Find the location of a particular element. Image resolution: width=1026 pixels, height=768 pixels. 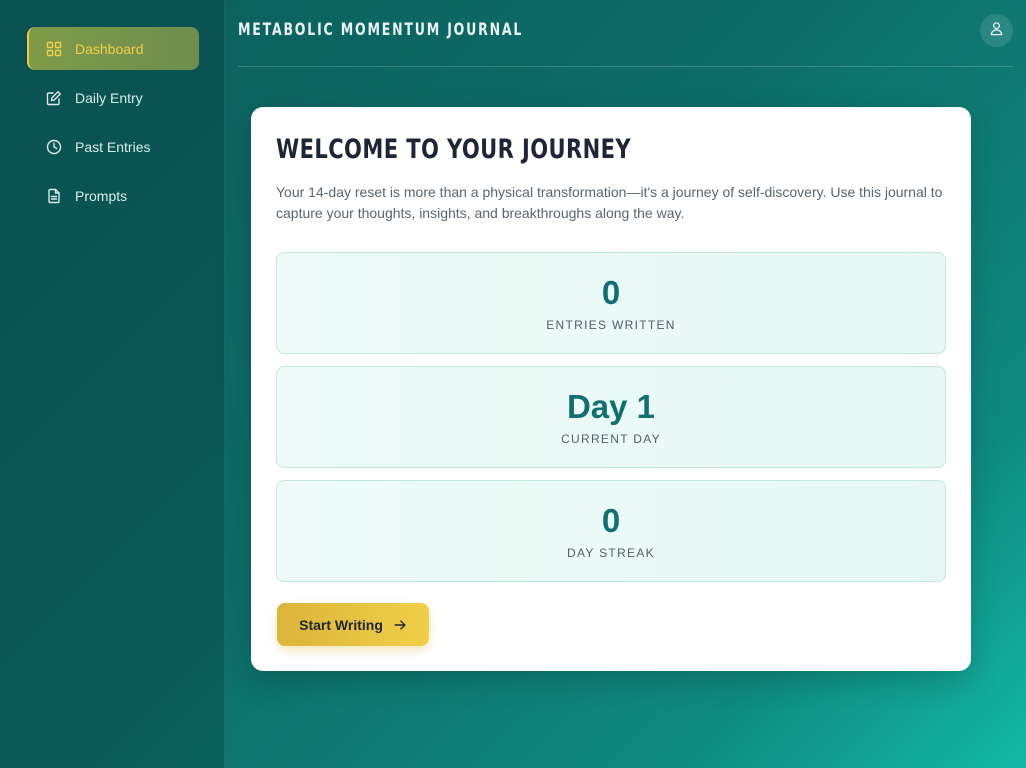

sidebar-item-label: Daily Entry is located at coordinates (109, 97).